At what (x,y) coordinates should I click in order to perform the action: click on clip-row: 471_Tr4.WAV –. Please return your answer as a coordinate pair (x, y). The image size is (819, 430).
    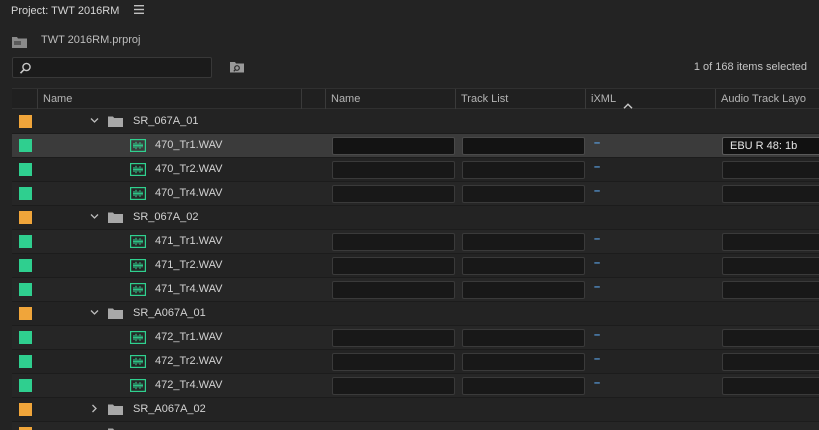
    Looking at the image, I should click on (415, 290).